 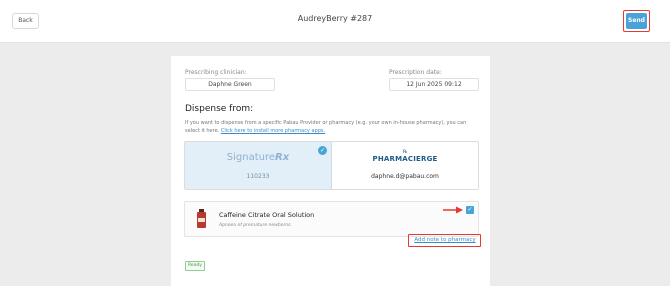 What do you see at coordinates (258, 176) in the screenshot?
I see `provider-code: 110233` at bounding box center [258, 176].